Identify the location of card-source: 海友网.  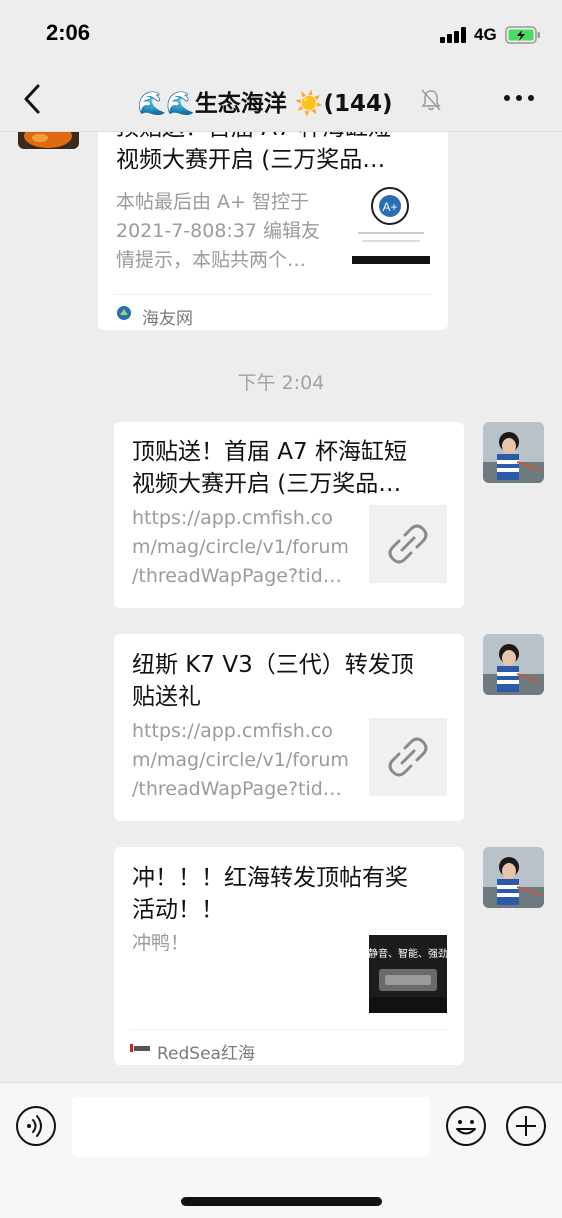
(273, 312).